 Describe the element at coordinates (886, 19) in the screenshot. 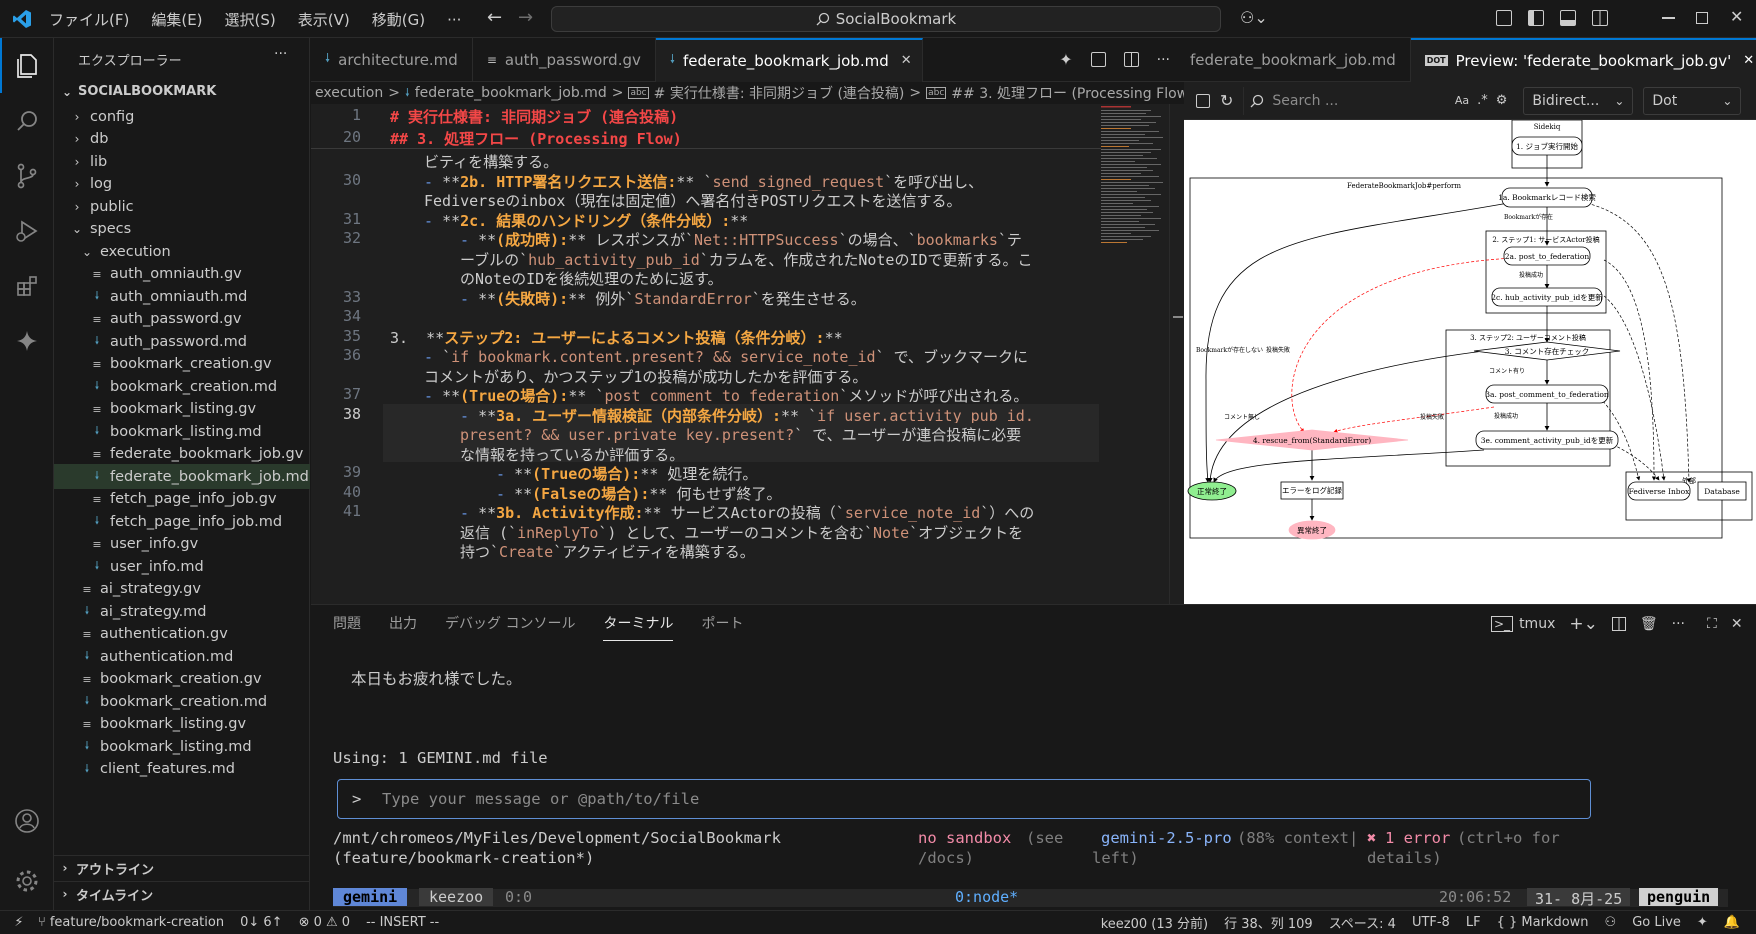

I see `command-center: SocialBookmark` at that location.